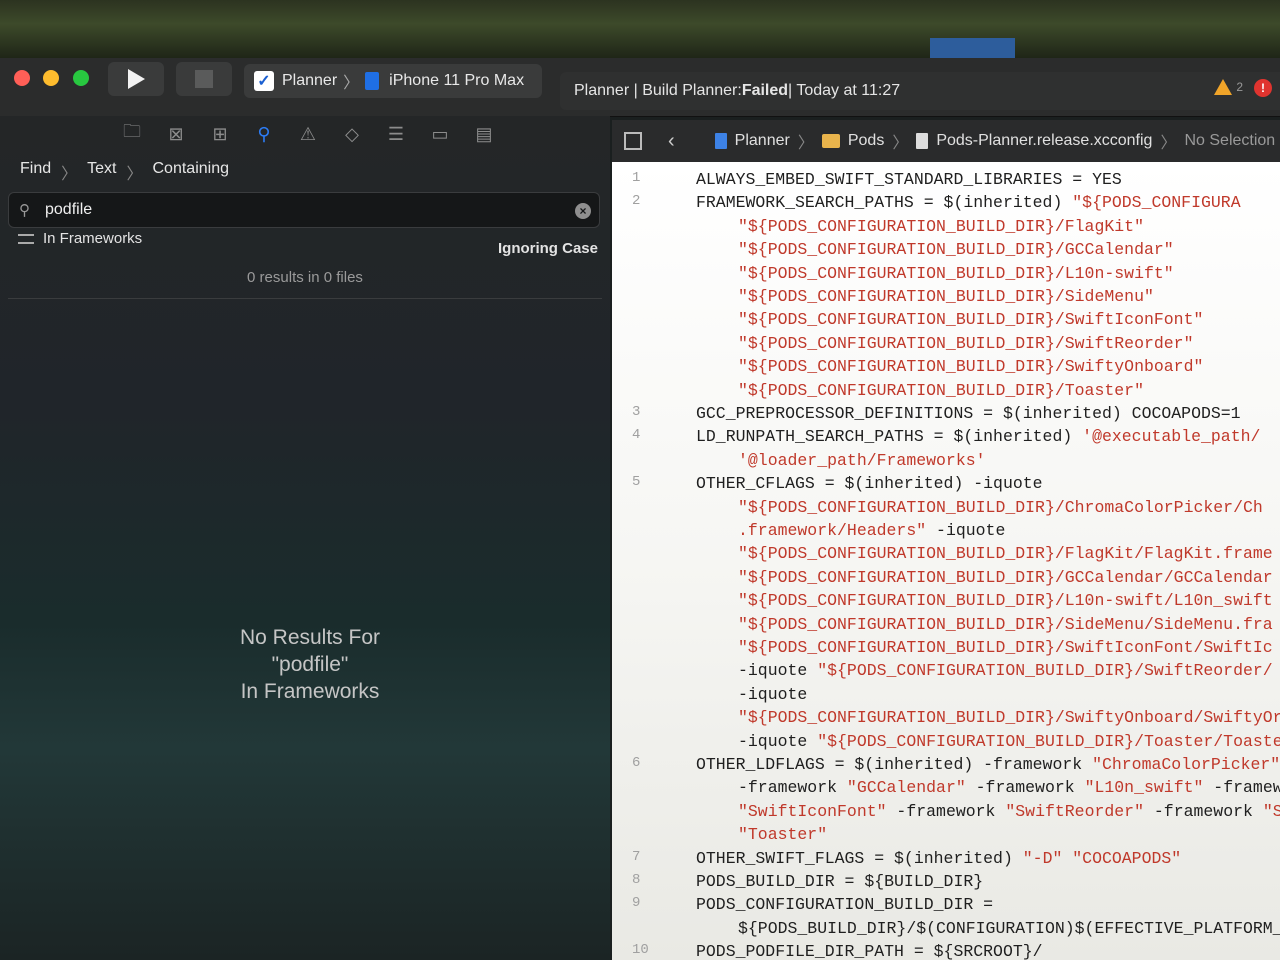 This screenshot has width=1280, height=960. What do you see at coordinates (132, 134) in the screenshot?
I see `project-navigator-folder-icon: 🗀` at bounding box center [132, 134].